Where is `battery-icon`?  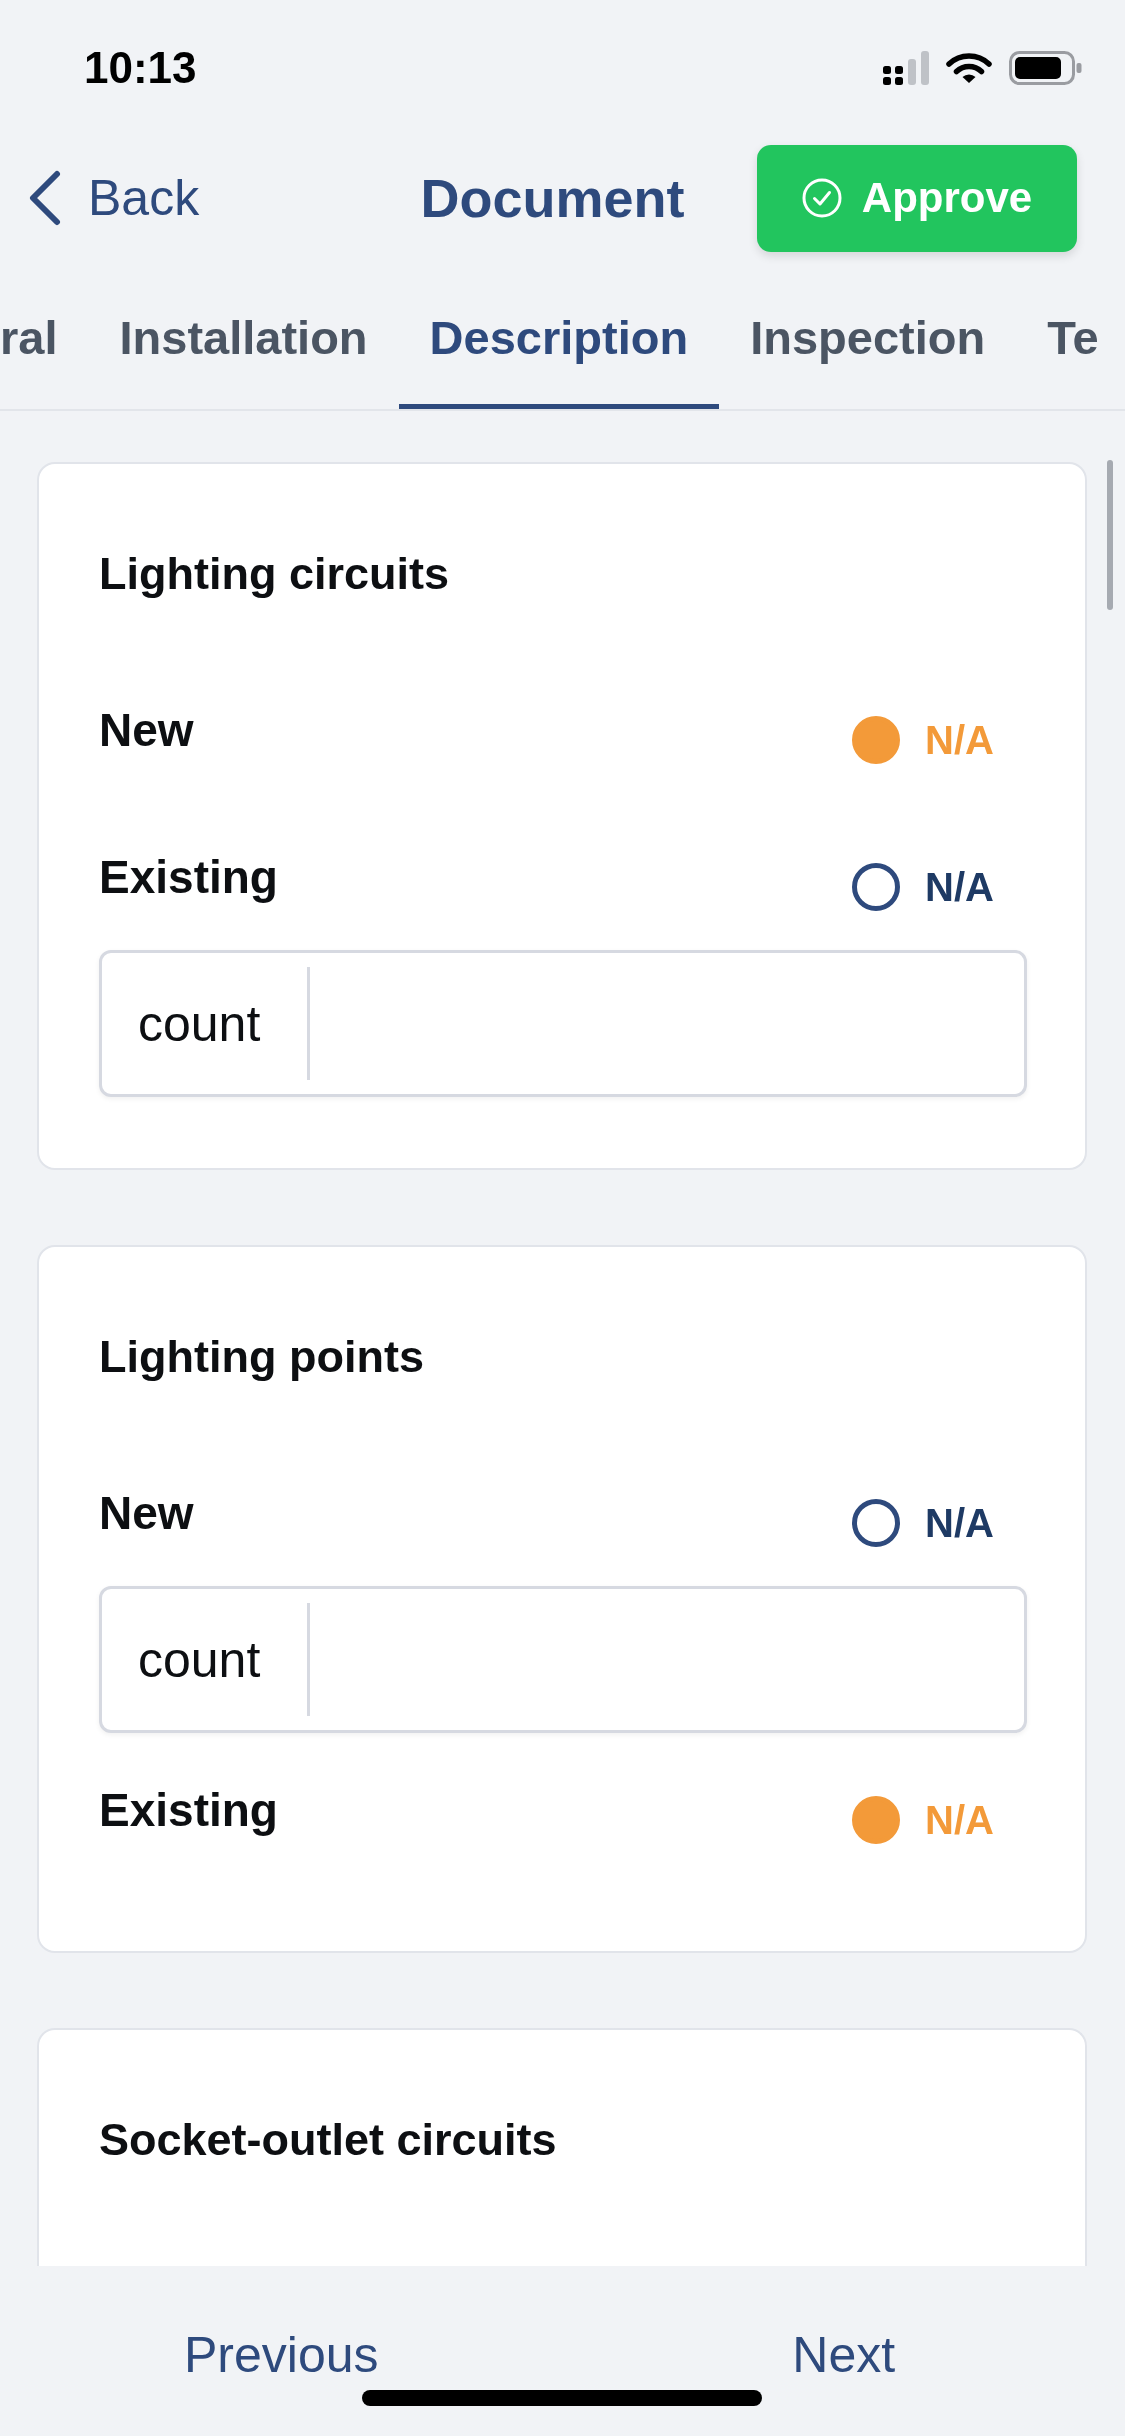
battery-icon is located at coordinates (1045, 68).